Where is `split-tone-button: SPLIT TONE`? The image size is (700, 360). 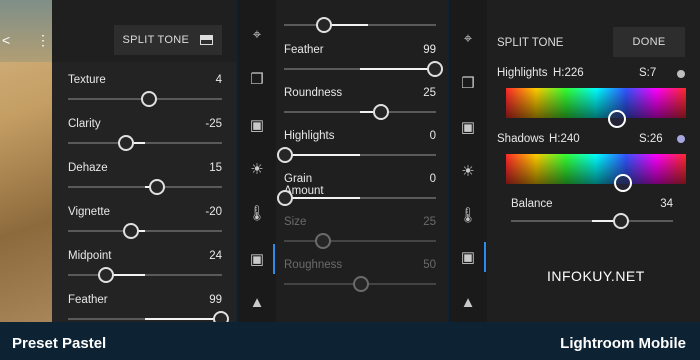 split-tone-button: SPLIT TONE is located at coordinates (168, 40).